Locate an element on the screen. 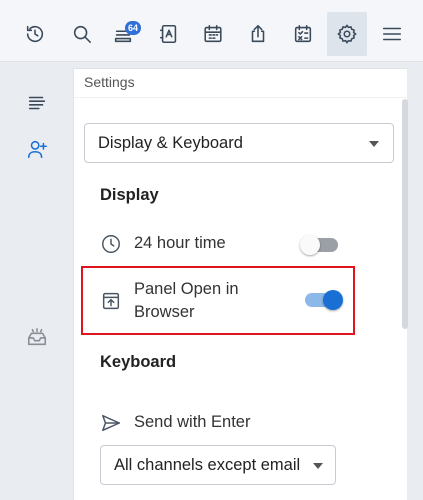 This screenshot has width=423, height=500. share-button is located at coordinates (258, 34).